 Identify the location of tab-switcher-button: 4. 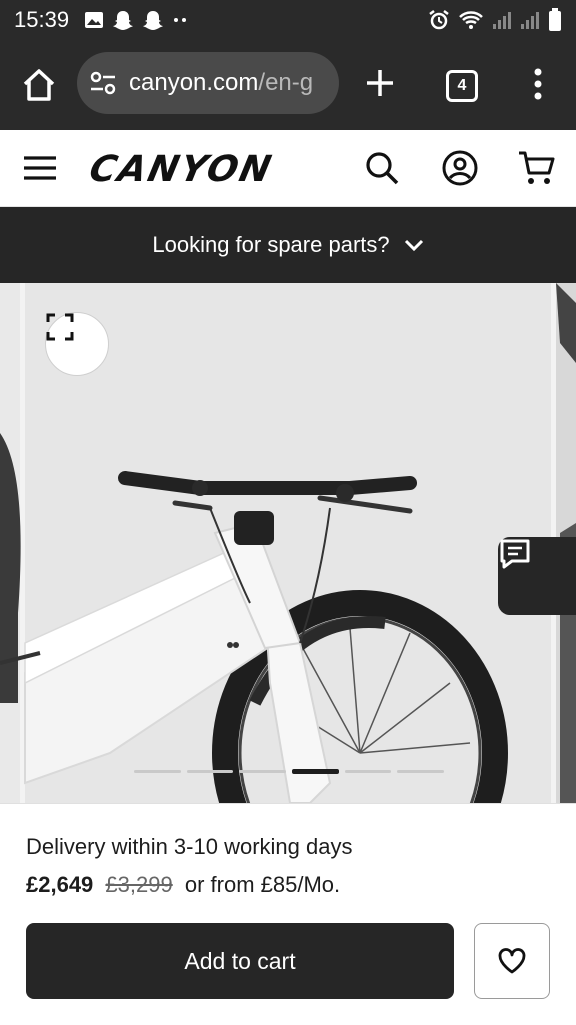
(462, 86).